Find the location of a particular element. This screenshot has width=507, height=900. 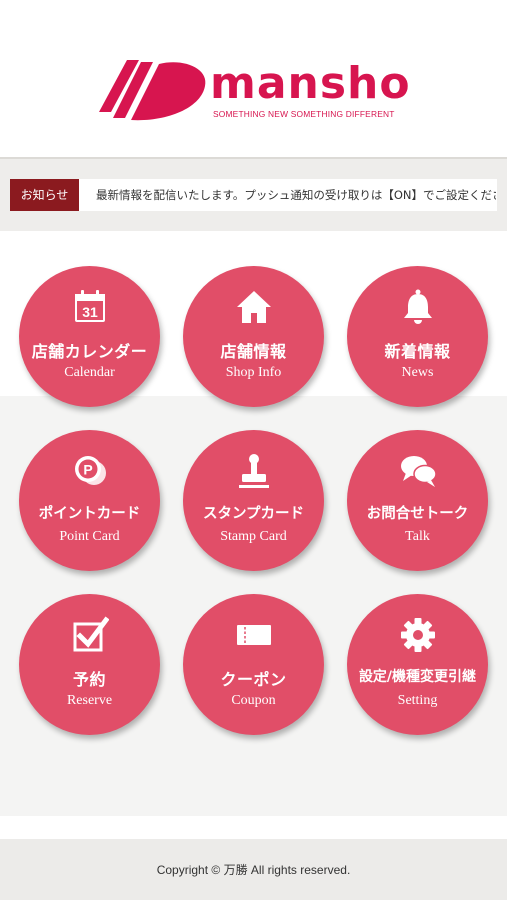

logo-tagline: SOMETHING NEW SOMETHING DIFFERENT is located at coordinates (304, 114).